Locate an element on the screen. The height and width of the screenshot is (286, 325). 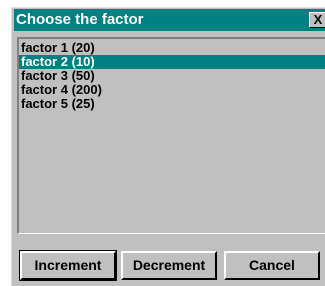
title-bar: Choose the factor is located at coordinates (169, 20).